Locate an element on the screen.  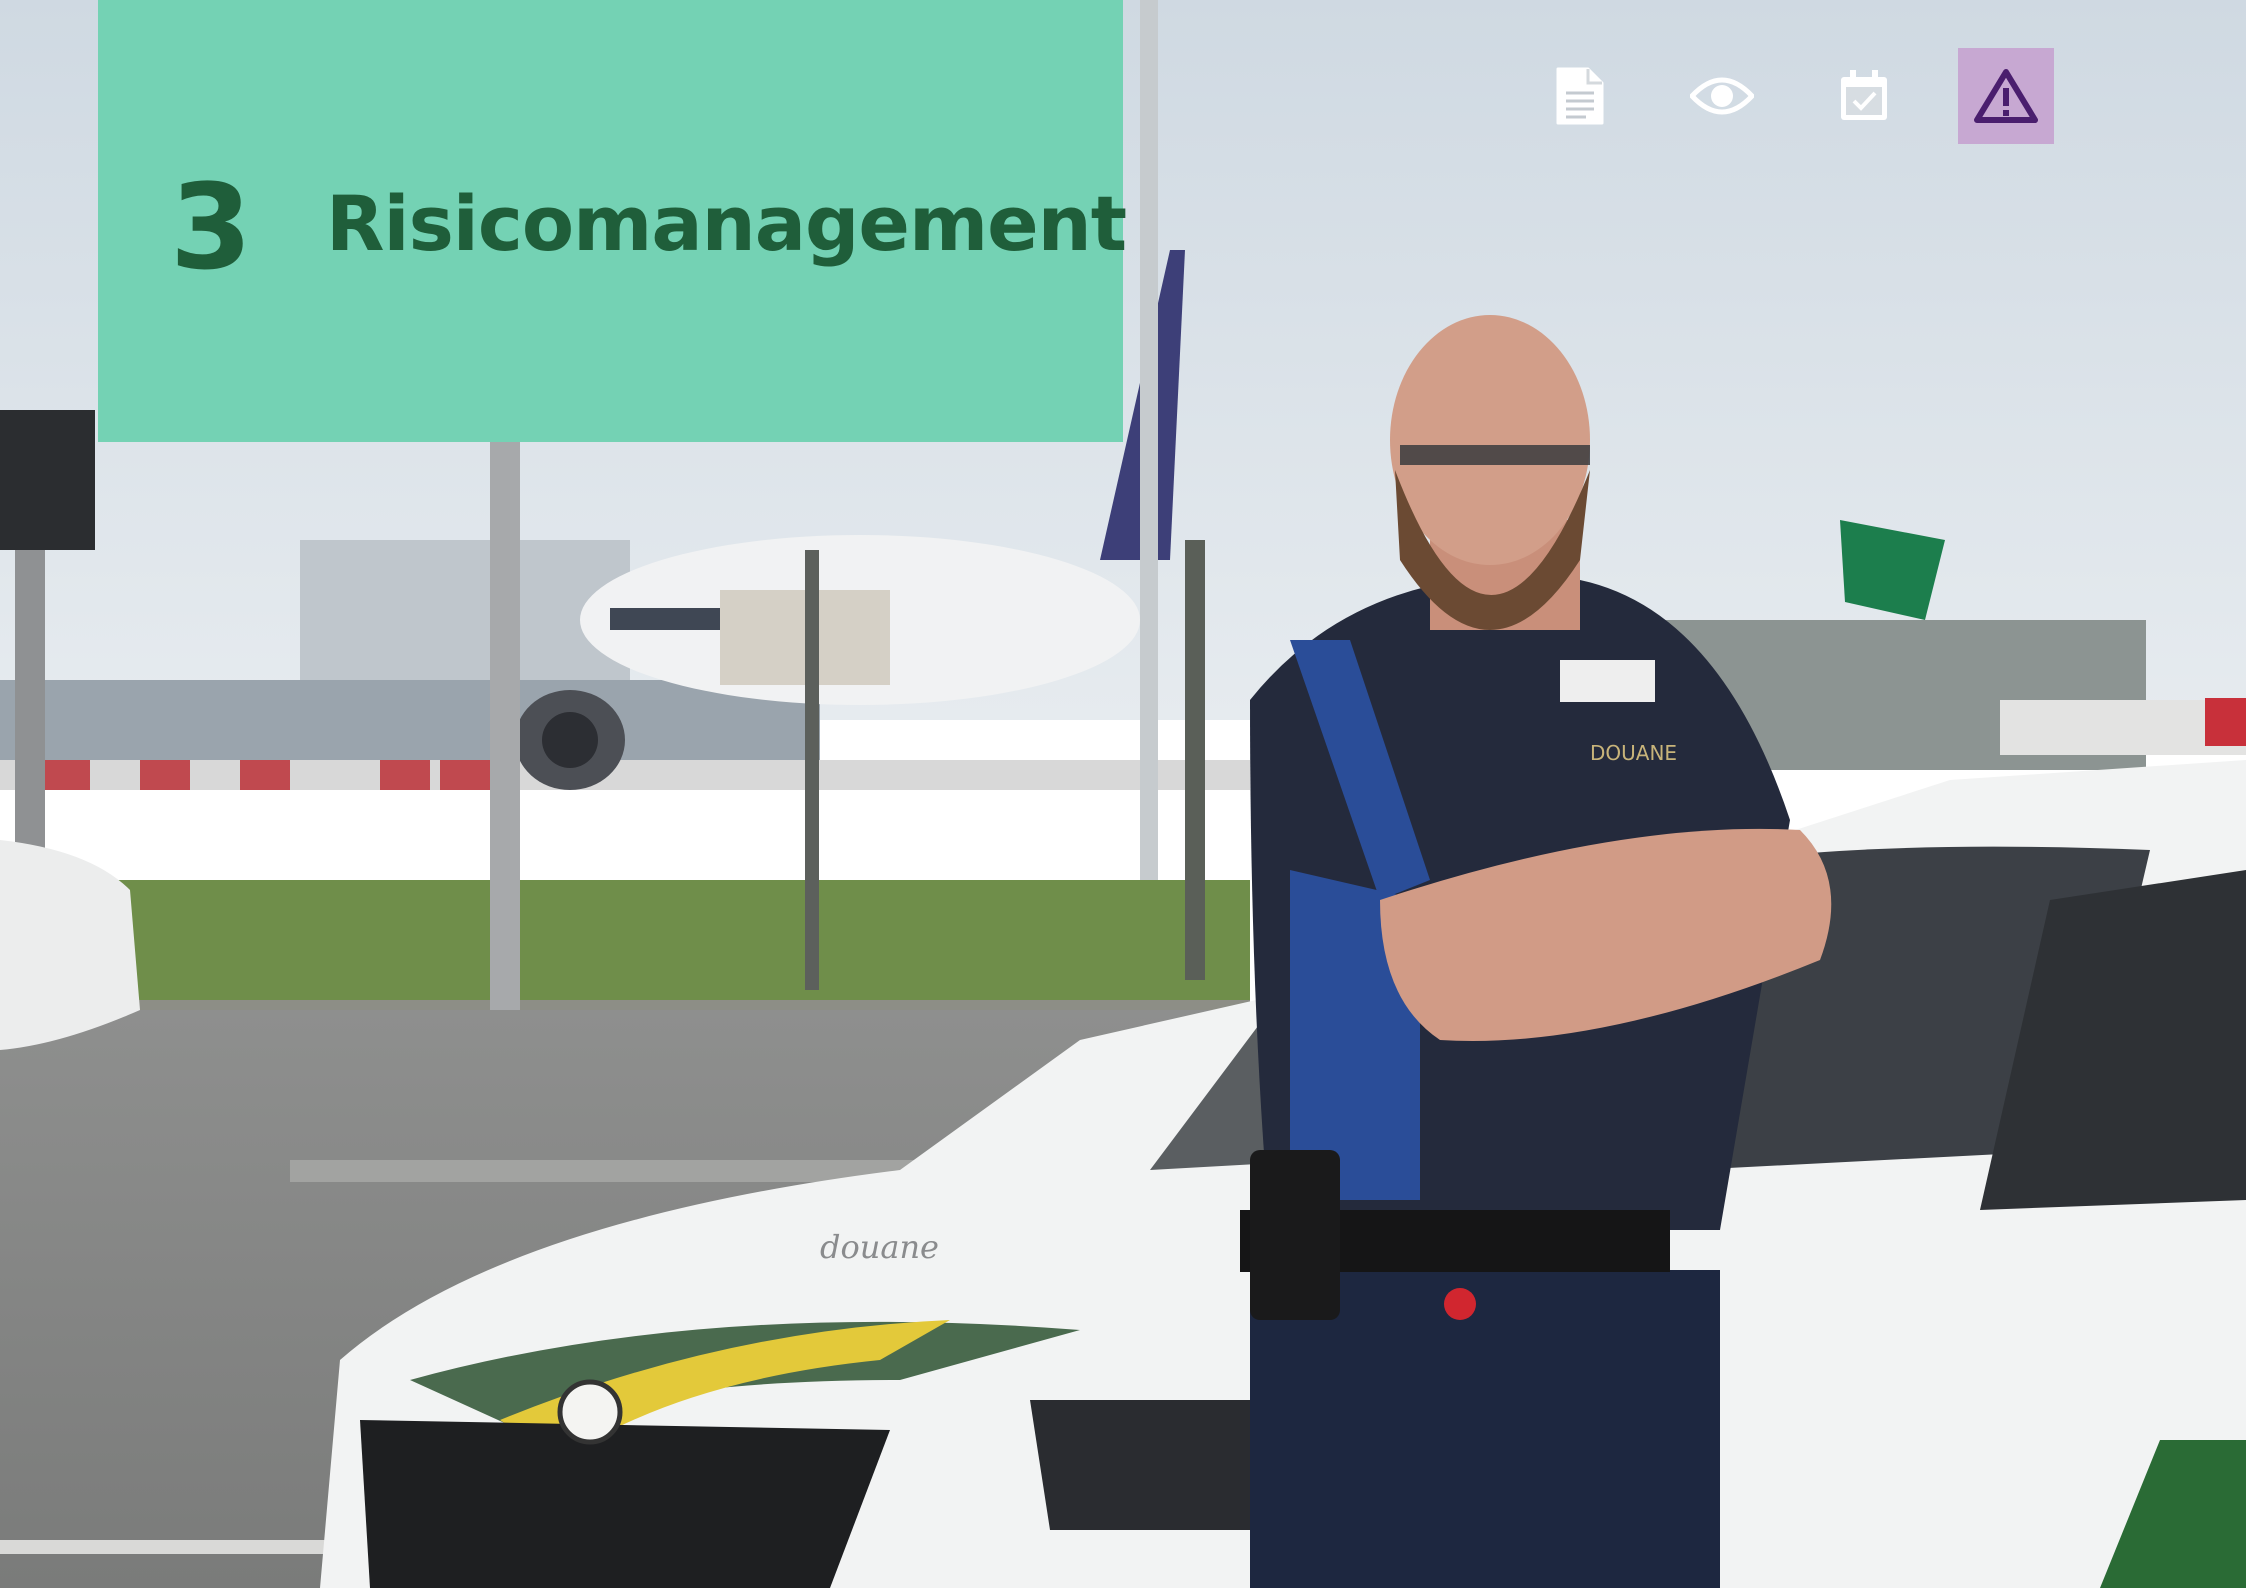
nav-item-calendar is located at coordinates (1864, 96).